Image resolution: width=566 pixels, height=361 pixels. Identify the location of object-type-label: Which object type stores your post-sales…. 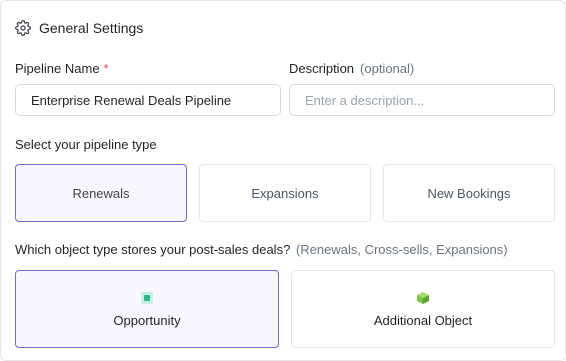
(261, 249).